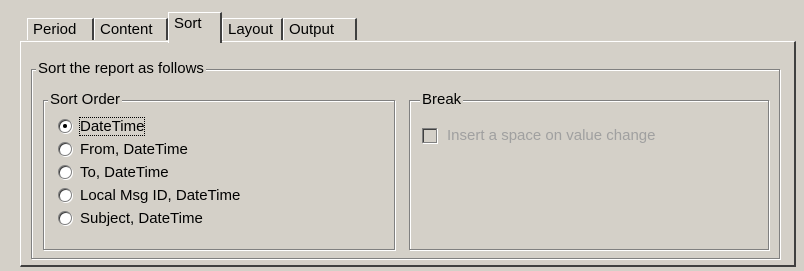  Describe the element at coordinates (442, 100) in the screenshot. I see `break-legend: Break` at that location.